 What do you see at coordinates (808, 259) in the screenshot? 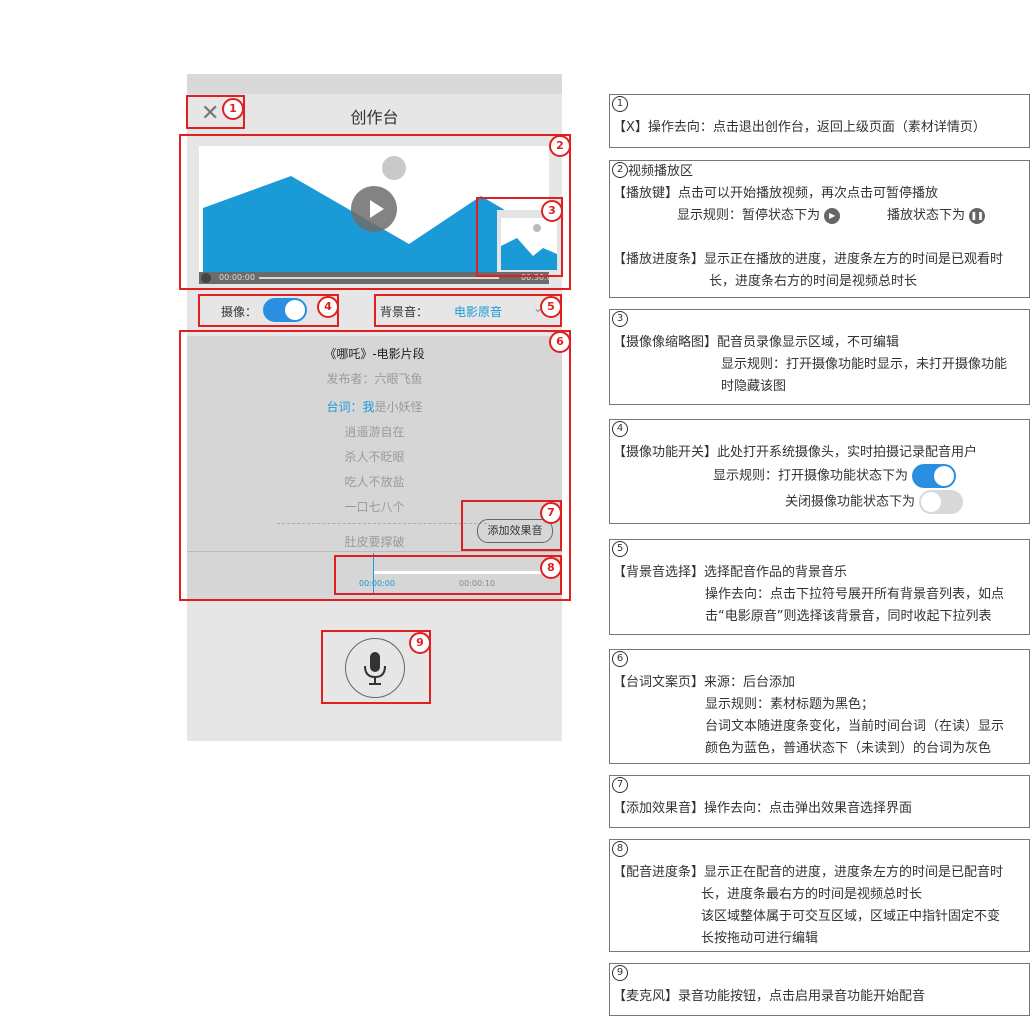
I see `note-line: 【播放进度条】显示正在播放的进度，进度条左方的时间是已观看时` at bounding box center [808, 259].